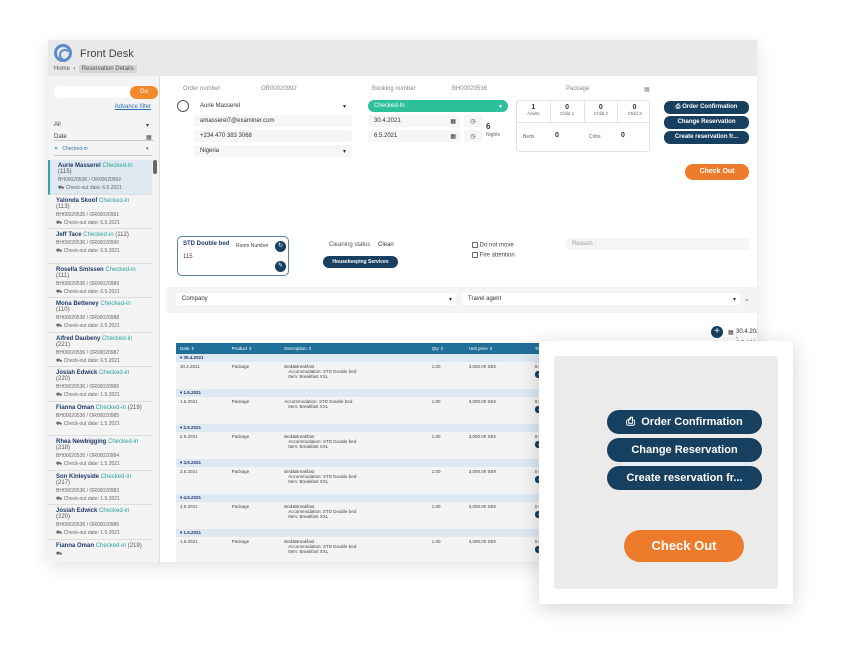  What do you see at coordinates (101, 125) in the screenshot?
I see `filter-all-select: All ▾` at bounding box center [101, 125].